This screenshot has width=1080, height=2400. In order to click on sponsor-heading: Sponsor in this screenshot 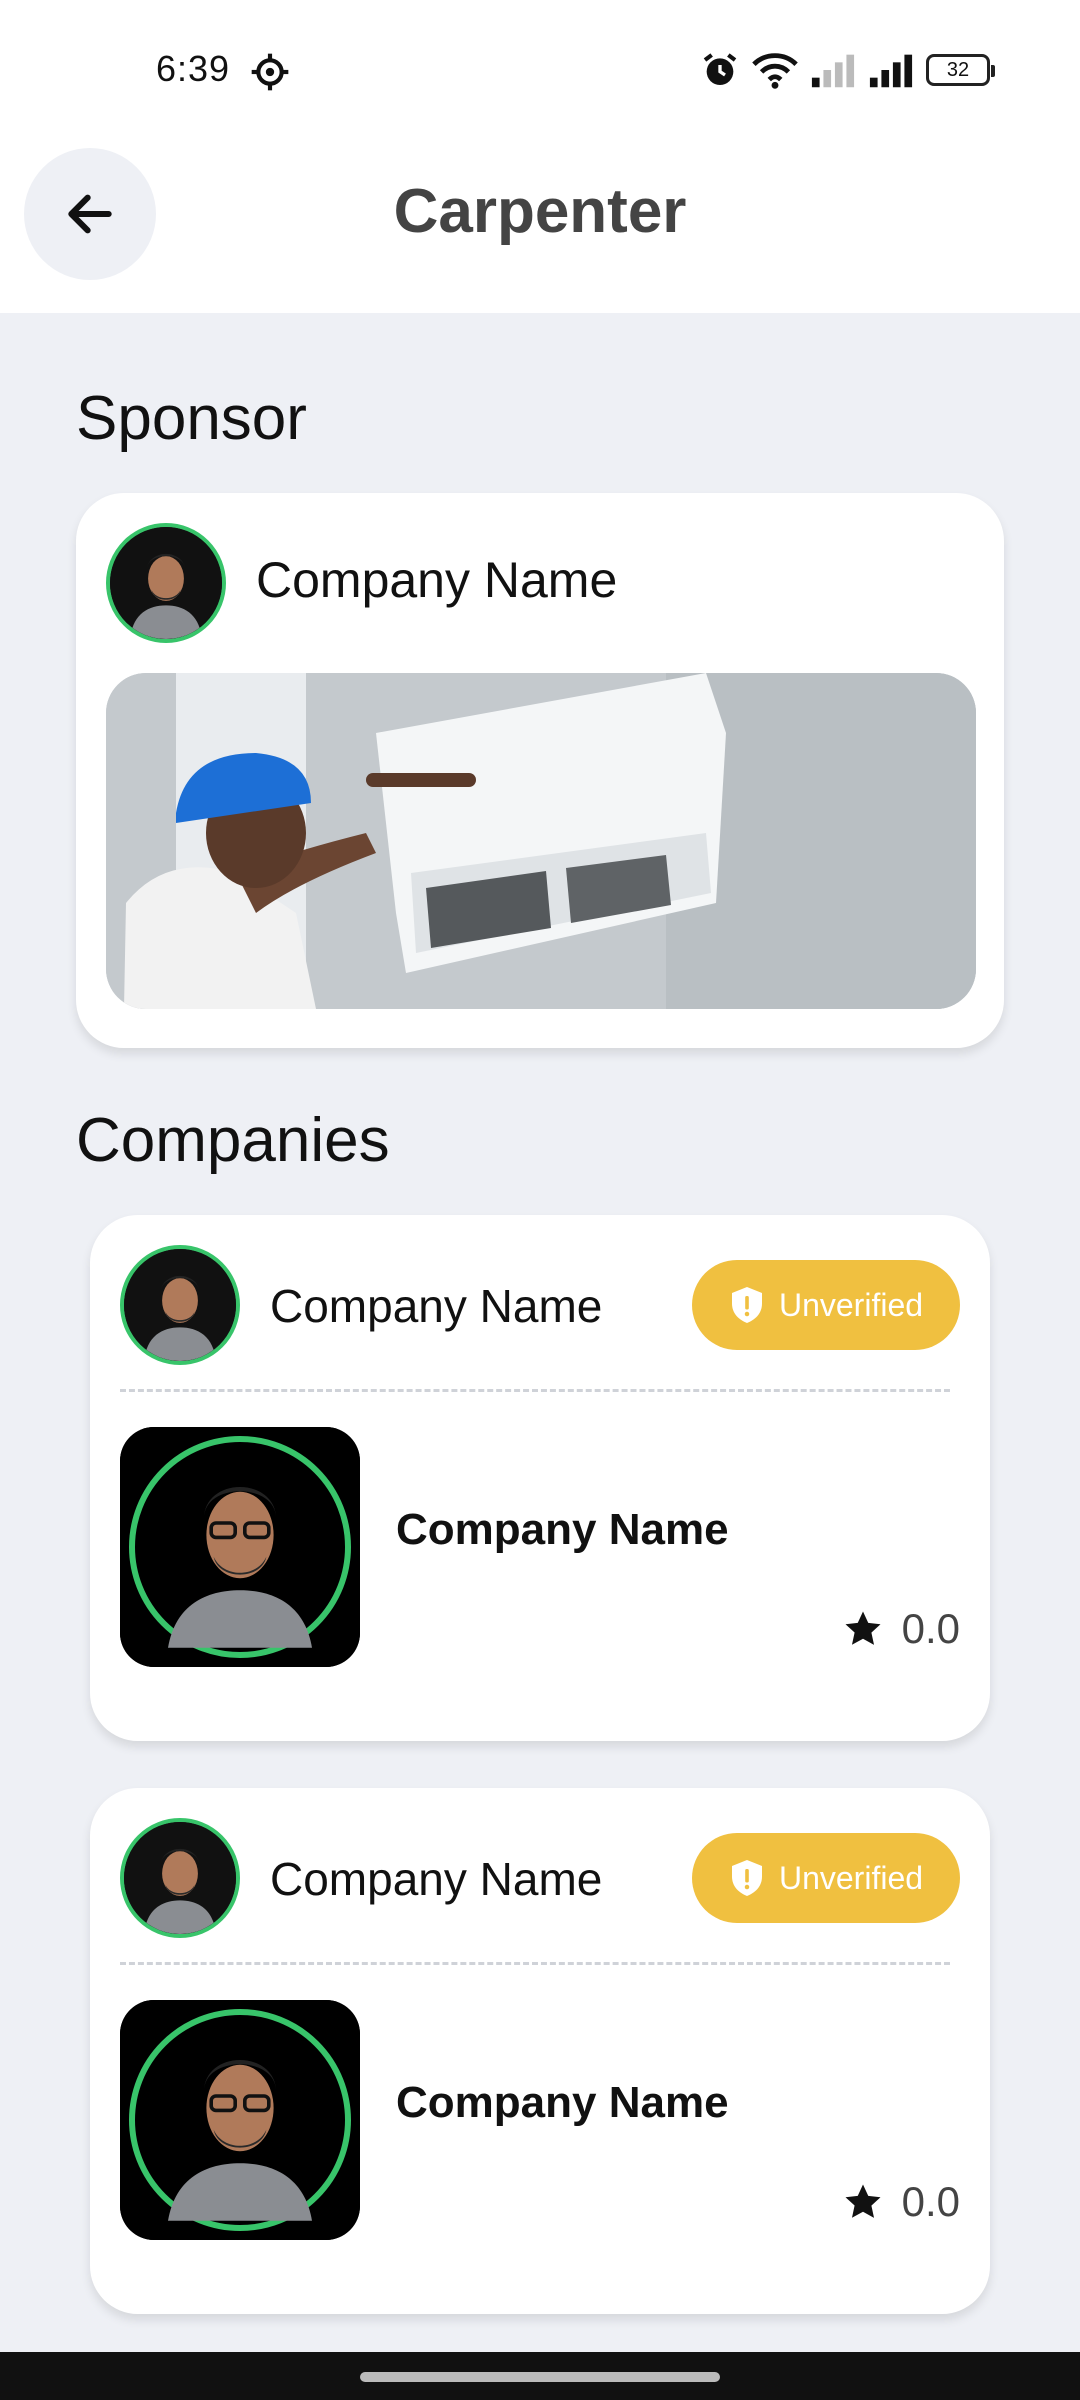, I will do `click(191, 418)`.